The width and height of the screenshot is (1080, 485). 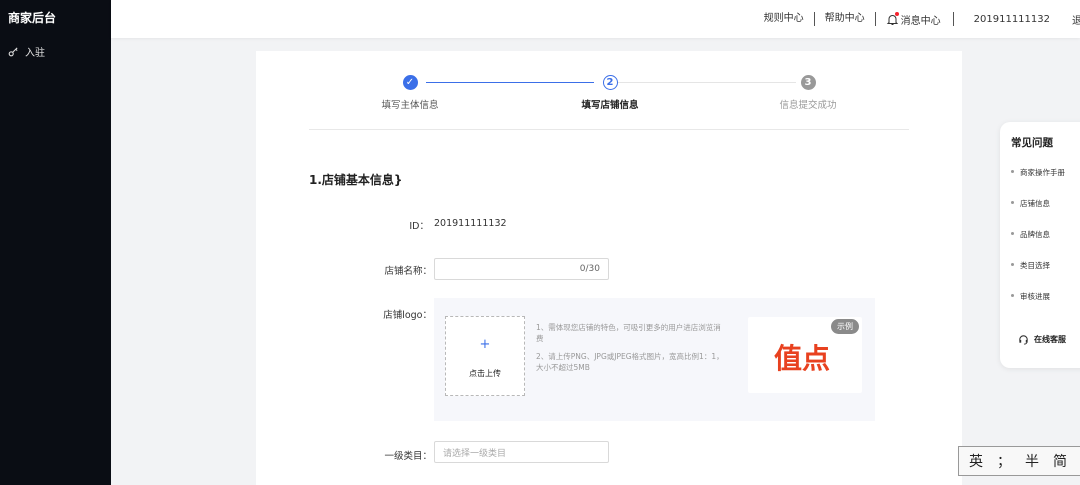 I want to click on faq-item-label: 商家操作手册, so click(x=1042, y=172).